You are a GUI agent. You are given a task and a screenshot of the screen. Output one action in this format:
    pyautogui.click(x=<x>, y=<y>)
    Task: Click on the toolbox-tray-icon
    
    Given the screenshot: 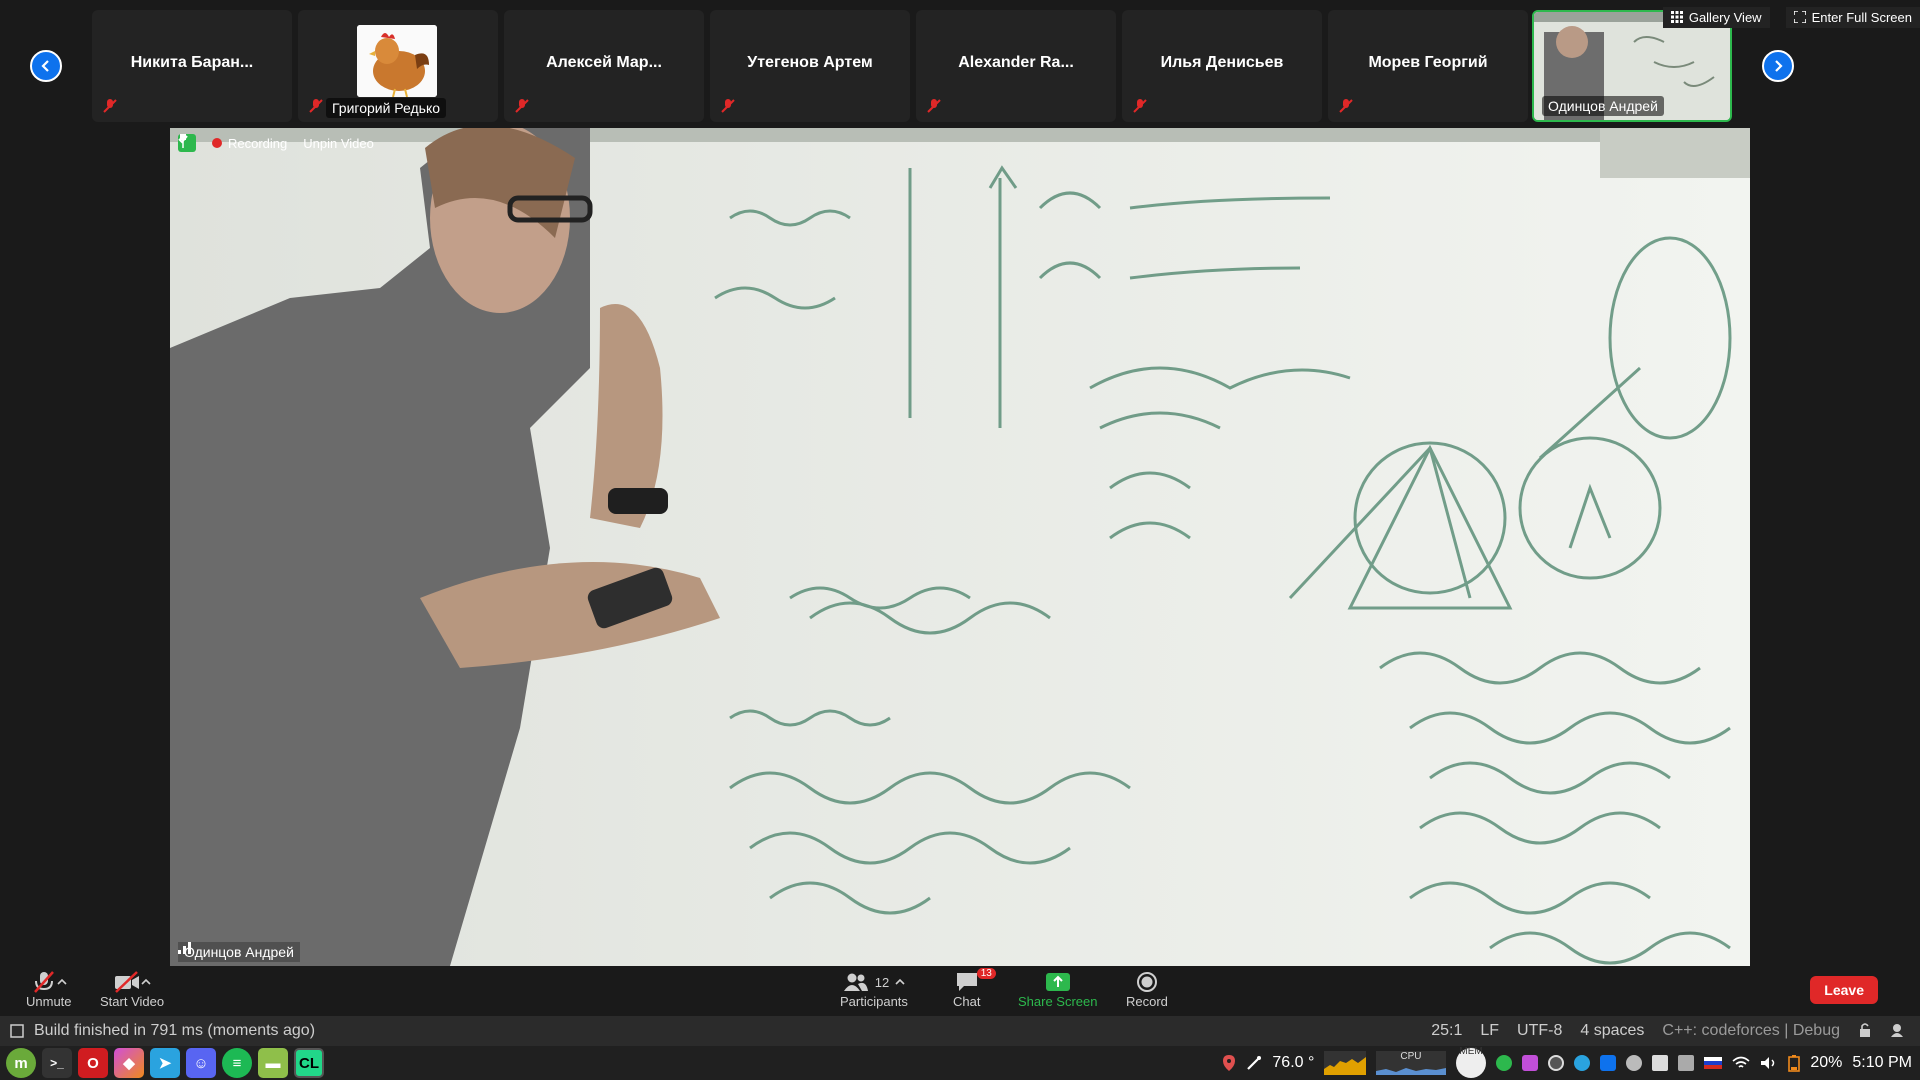 What is the action you would take?
    pyautogui.click(x=1530, y=1063)
    